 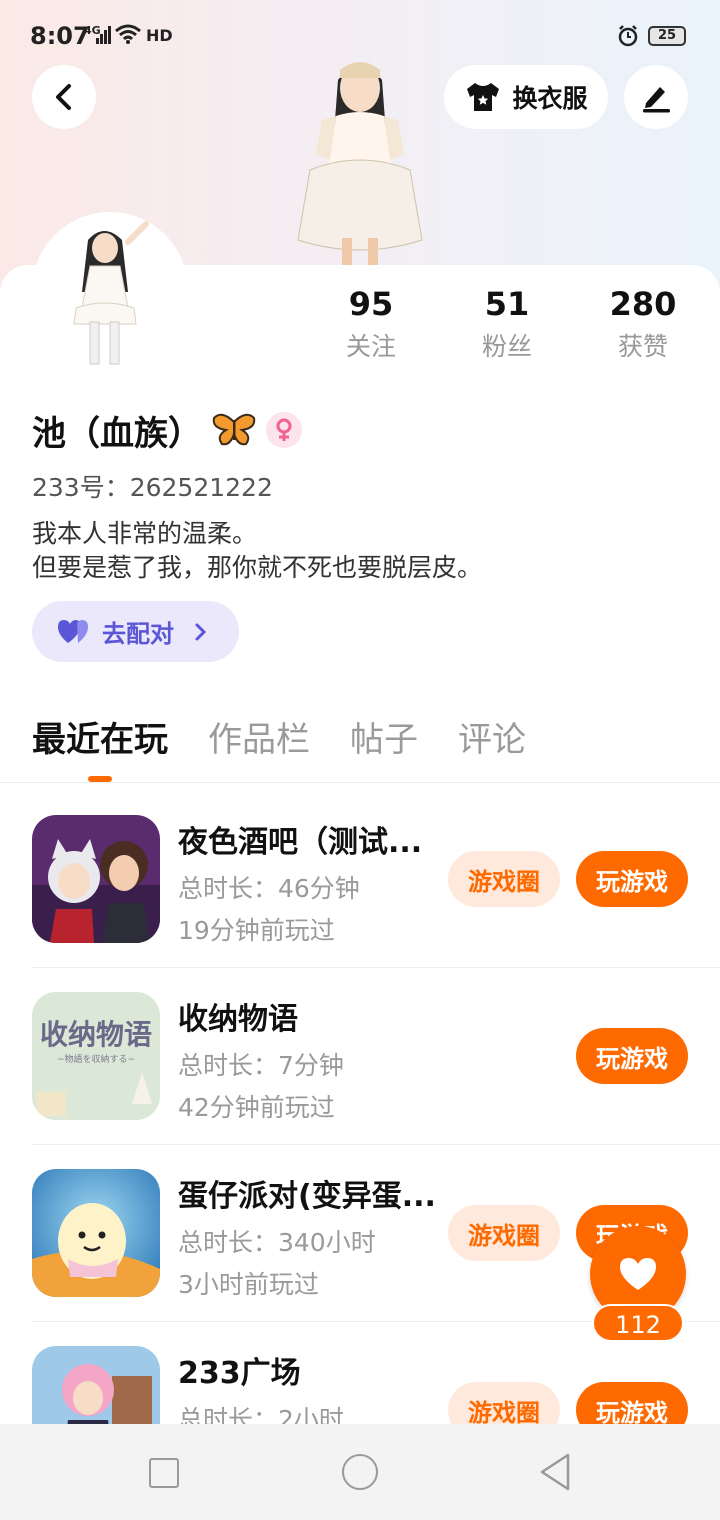 What do you see at coordinates (248, 1284) in the screenshot?
I see `game-last-played: 3小时前玩过` at bounding box center [248, 1284].